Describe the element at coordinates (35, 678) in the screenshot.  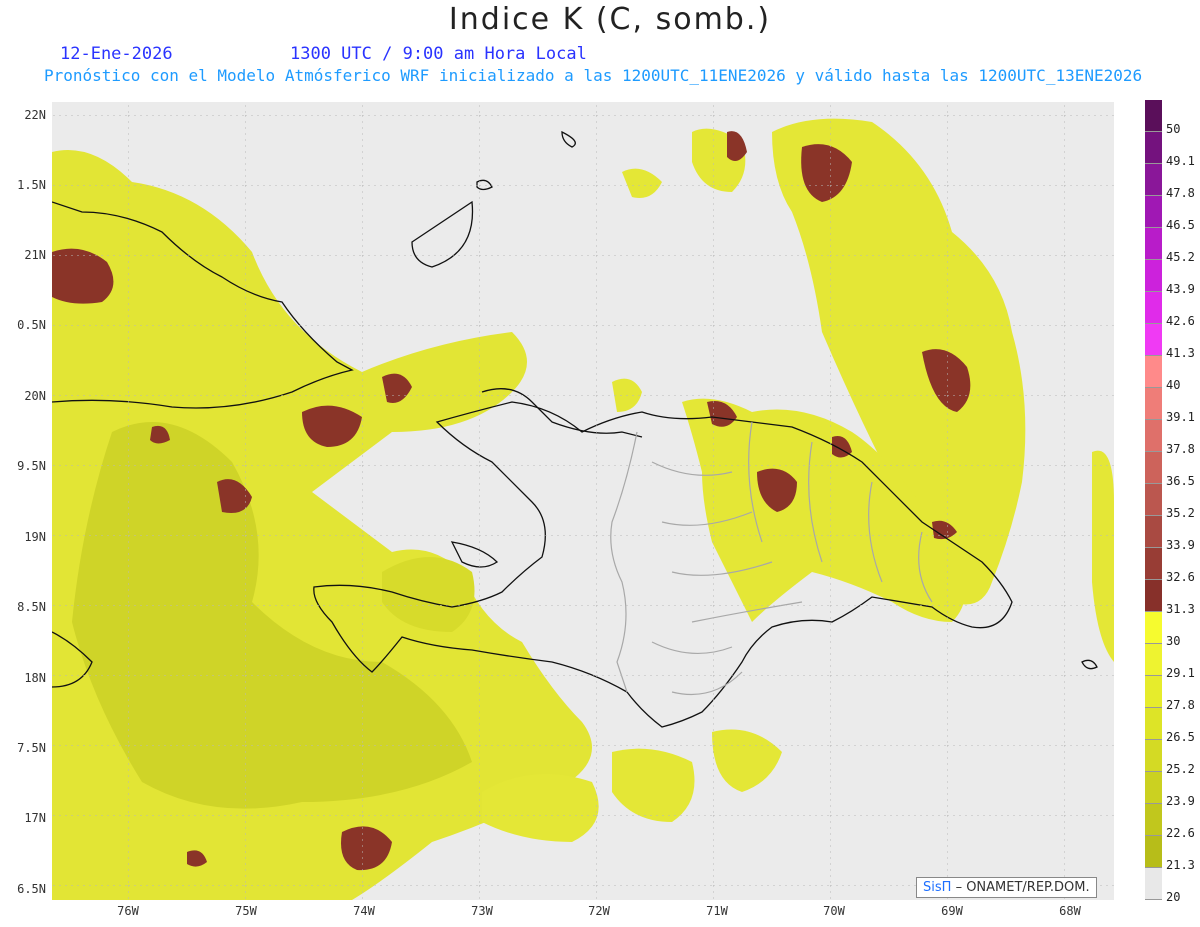
I see `lat-label: 18N` at that location.